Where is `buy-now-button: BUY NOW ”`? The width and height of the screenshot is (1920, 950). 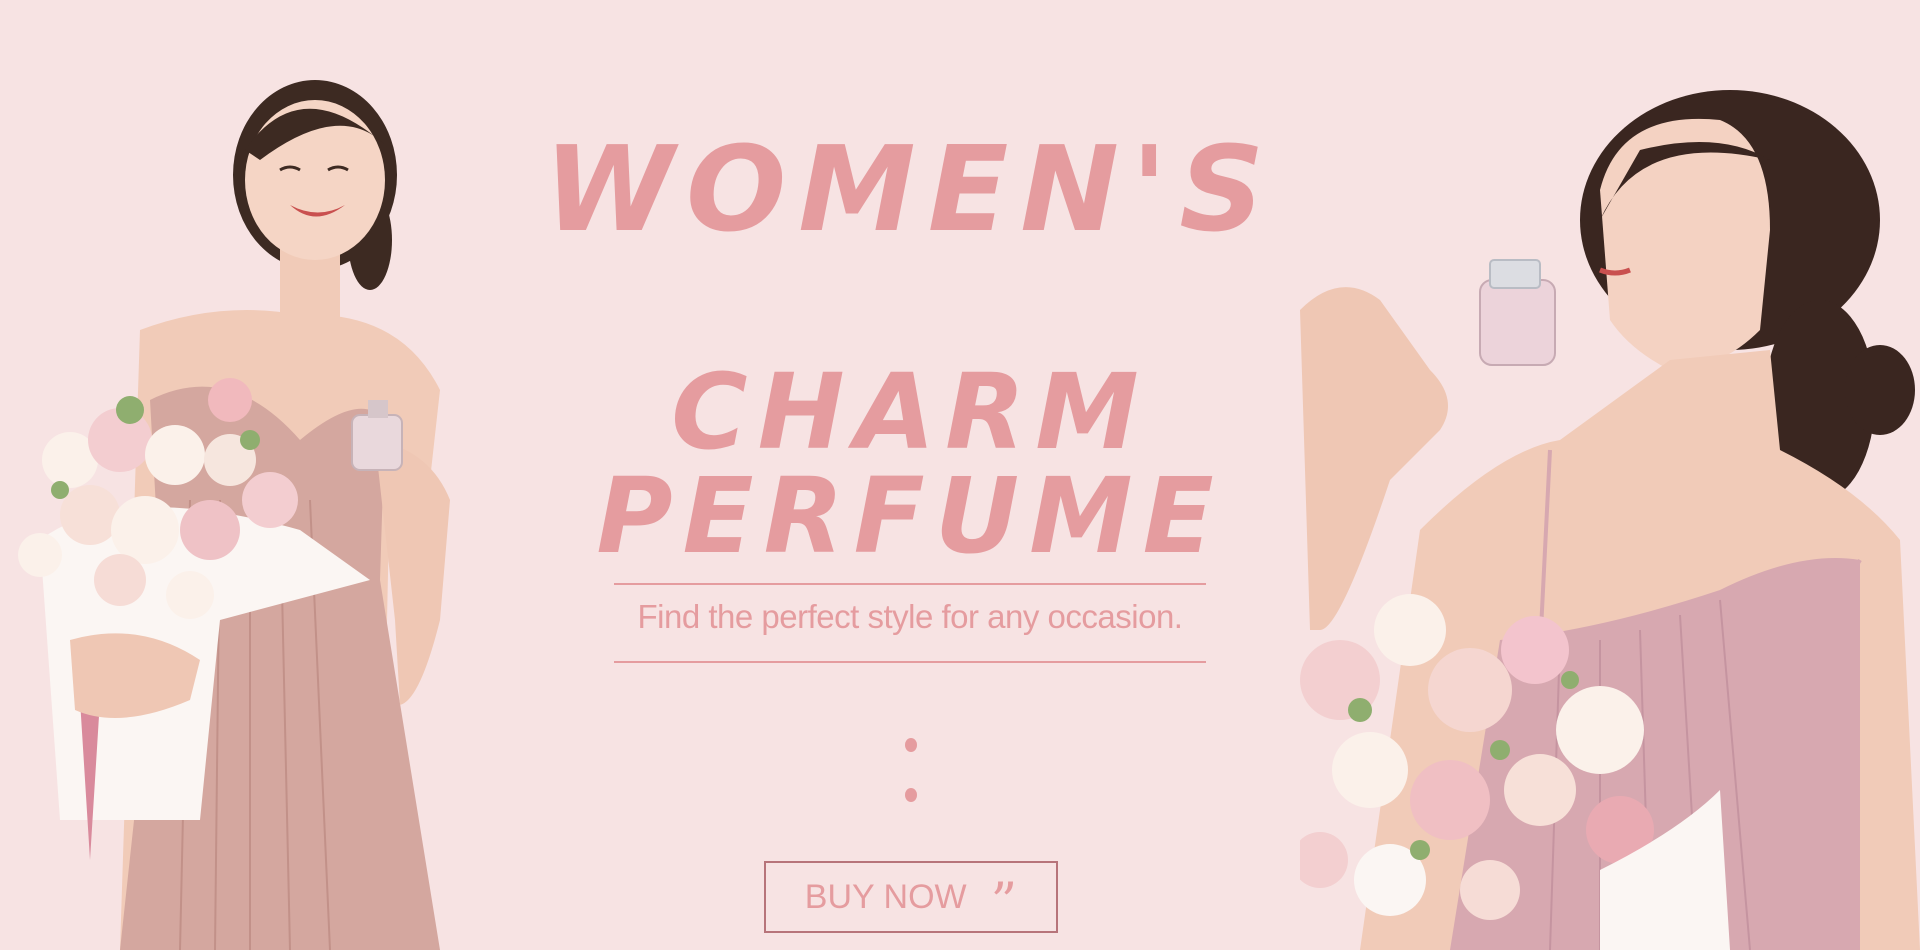
buy-now-button: BUY NOW ” is located at coordinates (911, 897).